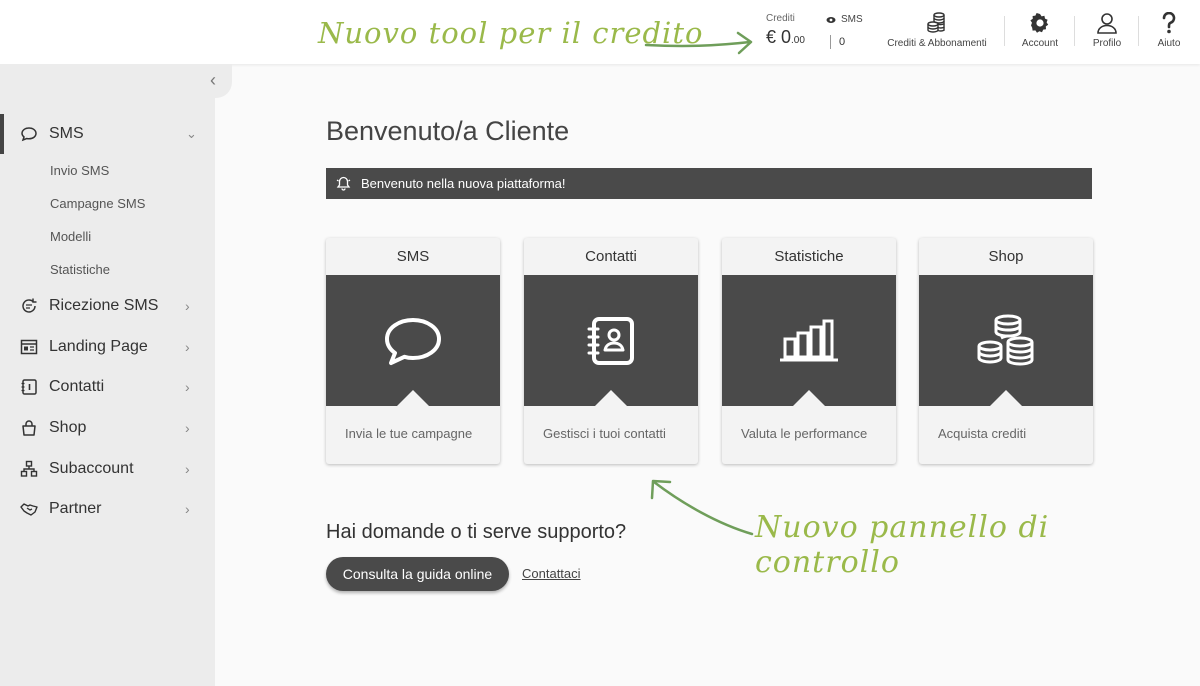  I want to click on banner-text: Benvenuto nella nuova piattaforma!, so click(463, 183).